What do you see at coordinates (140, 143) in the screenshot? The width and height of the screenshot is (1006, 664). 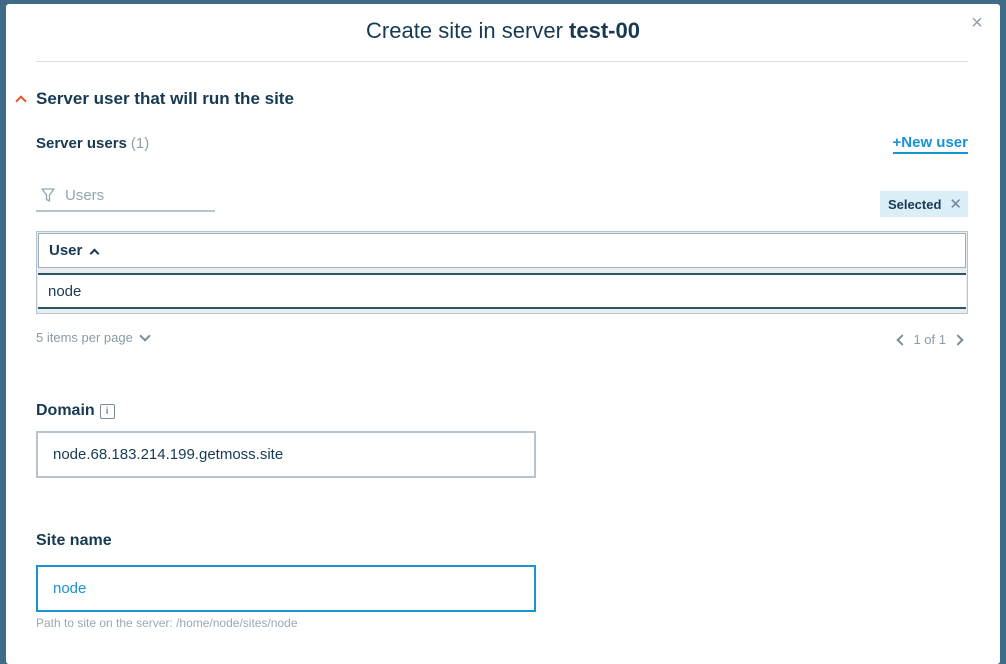 I see `server-users-count: (1)` at bounding box center [140, 143].